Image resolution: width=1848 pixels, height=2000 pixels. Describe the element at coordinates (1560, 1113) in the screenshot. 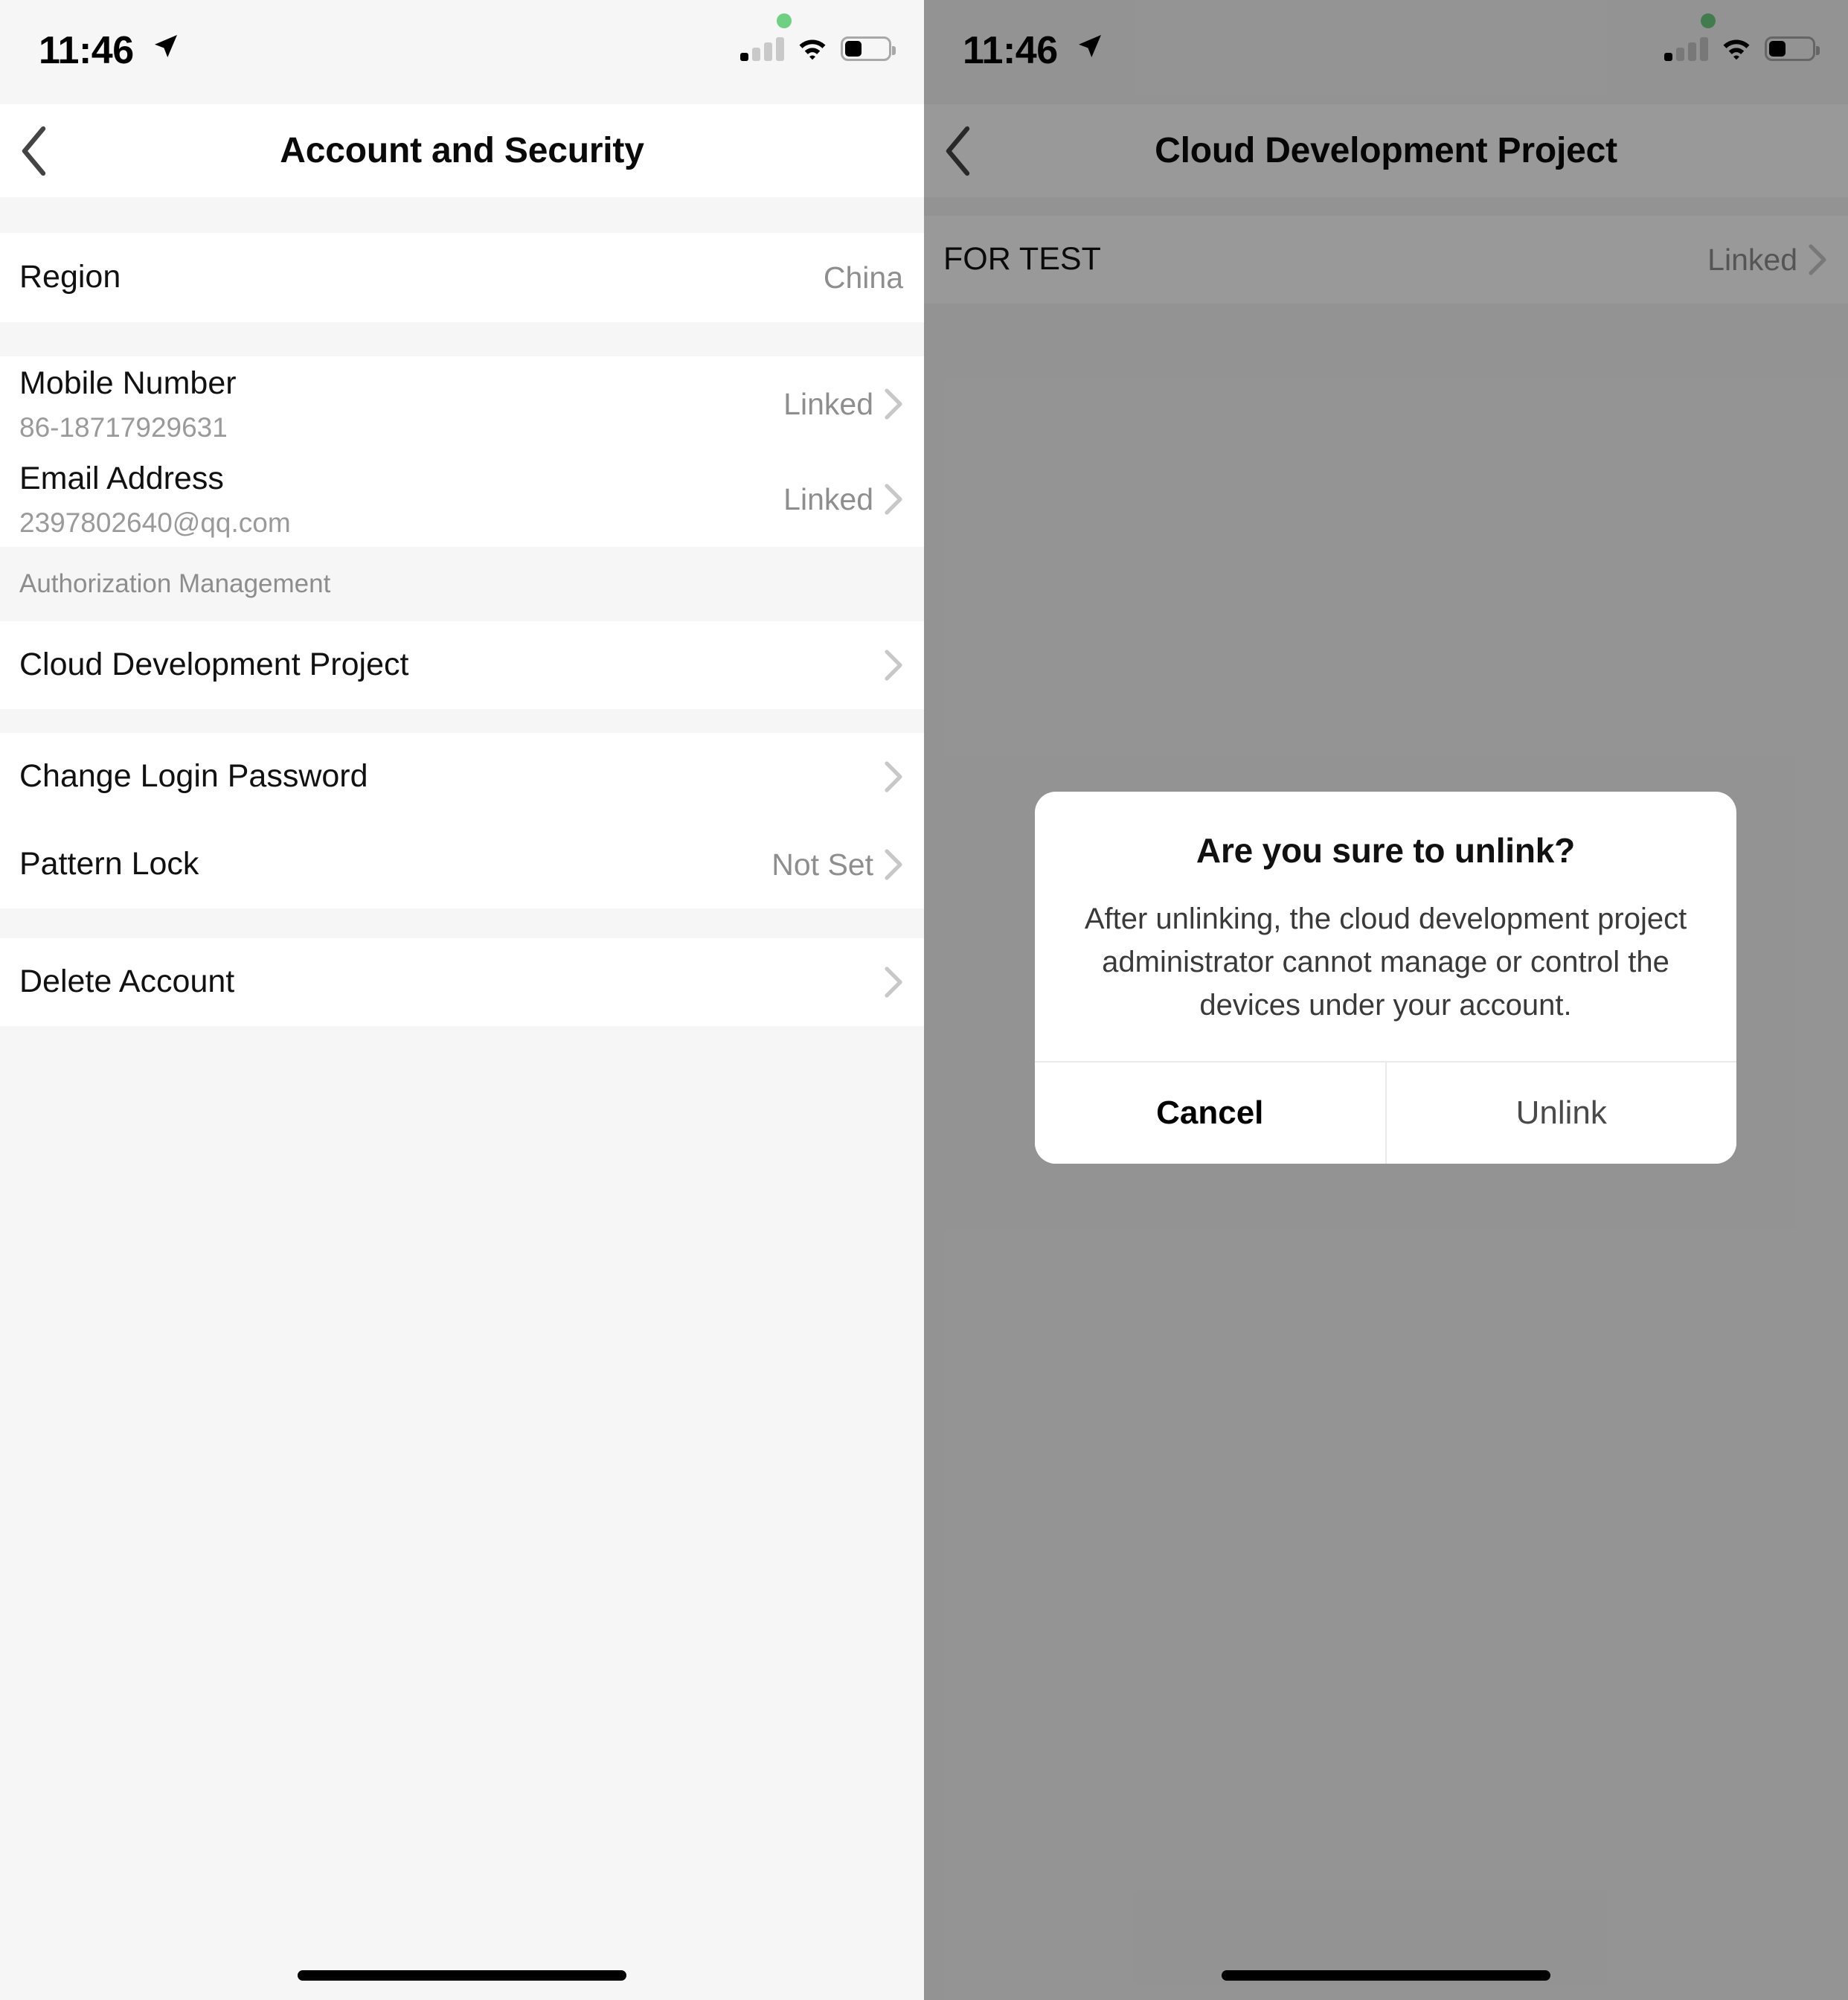

I see `unlink-button: Unlink` at that location.